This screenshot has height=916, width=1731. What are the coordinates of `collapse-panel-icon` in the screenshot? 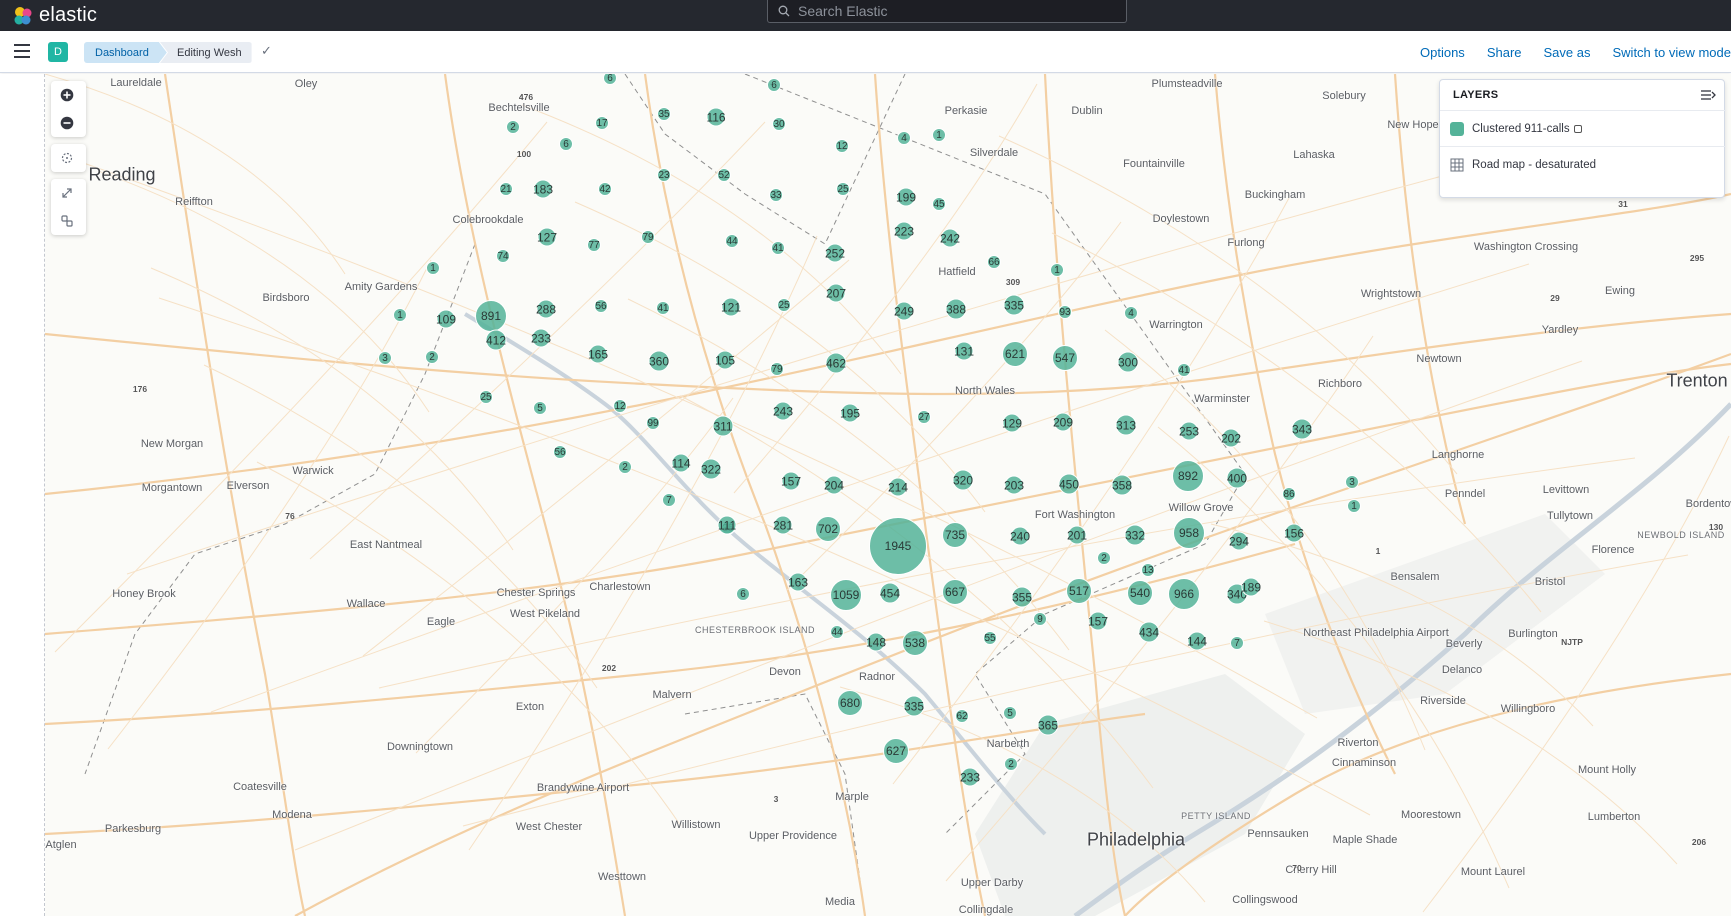 It's located at (1708, 95).